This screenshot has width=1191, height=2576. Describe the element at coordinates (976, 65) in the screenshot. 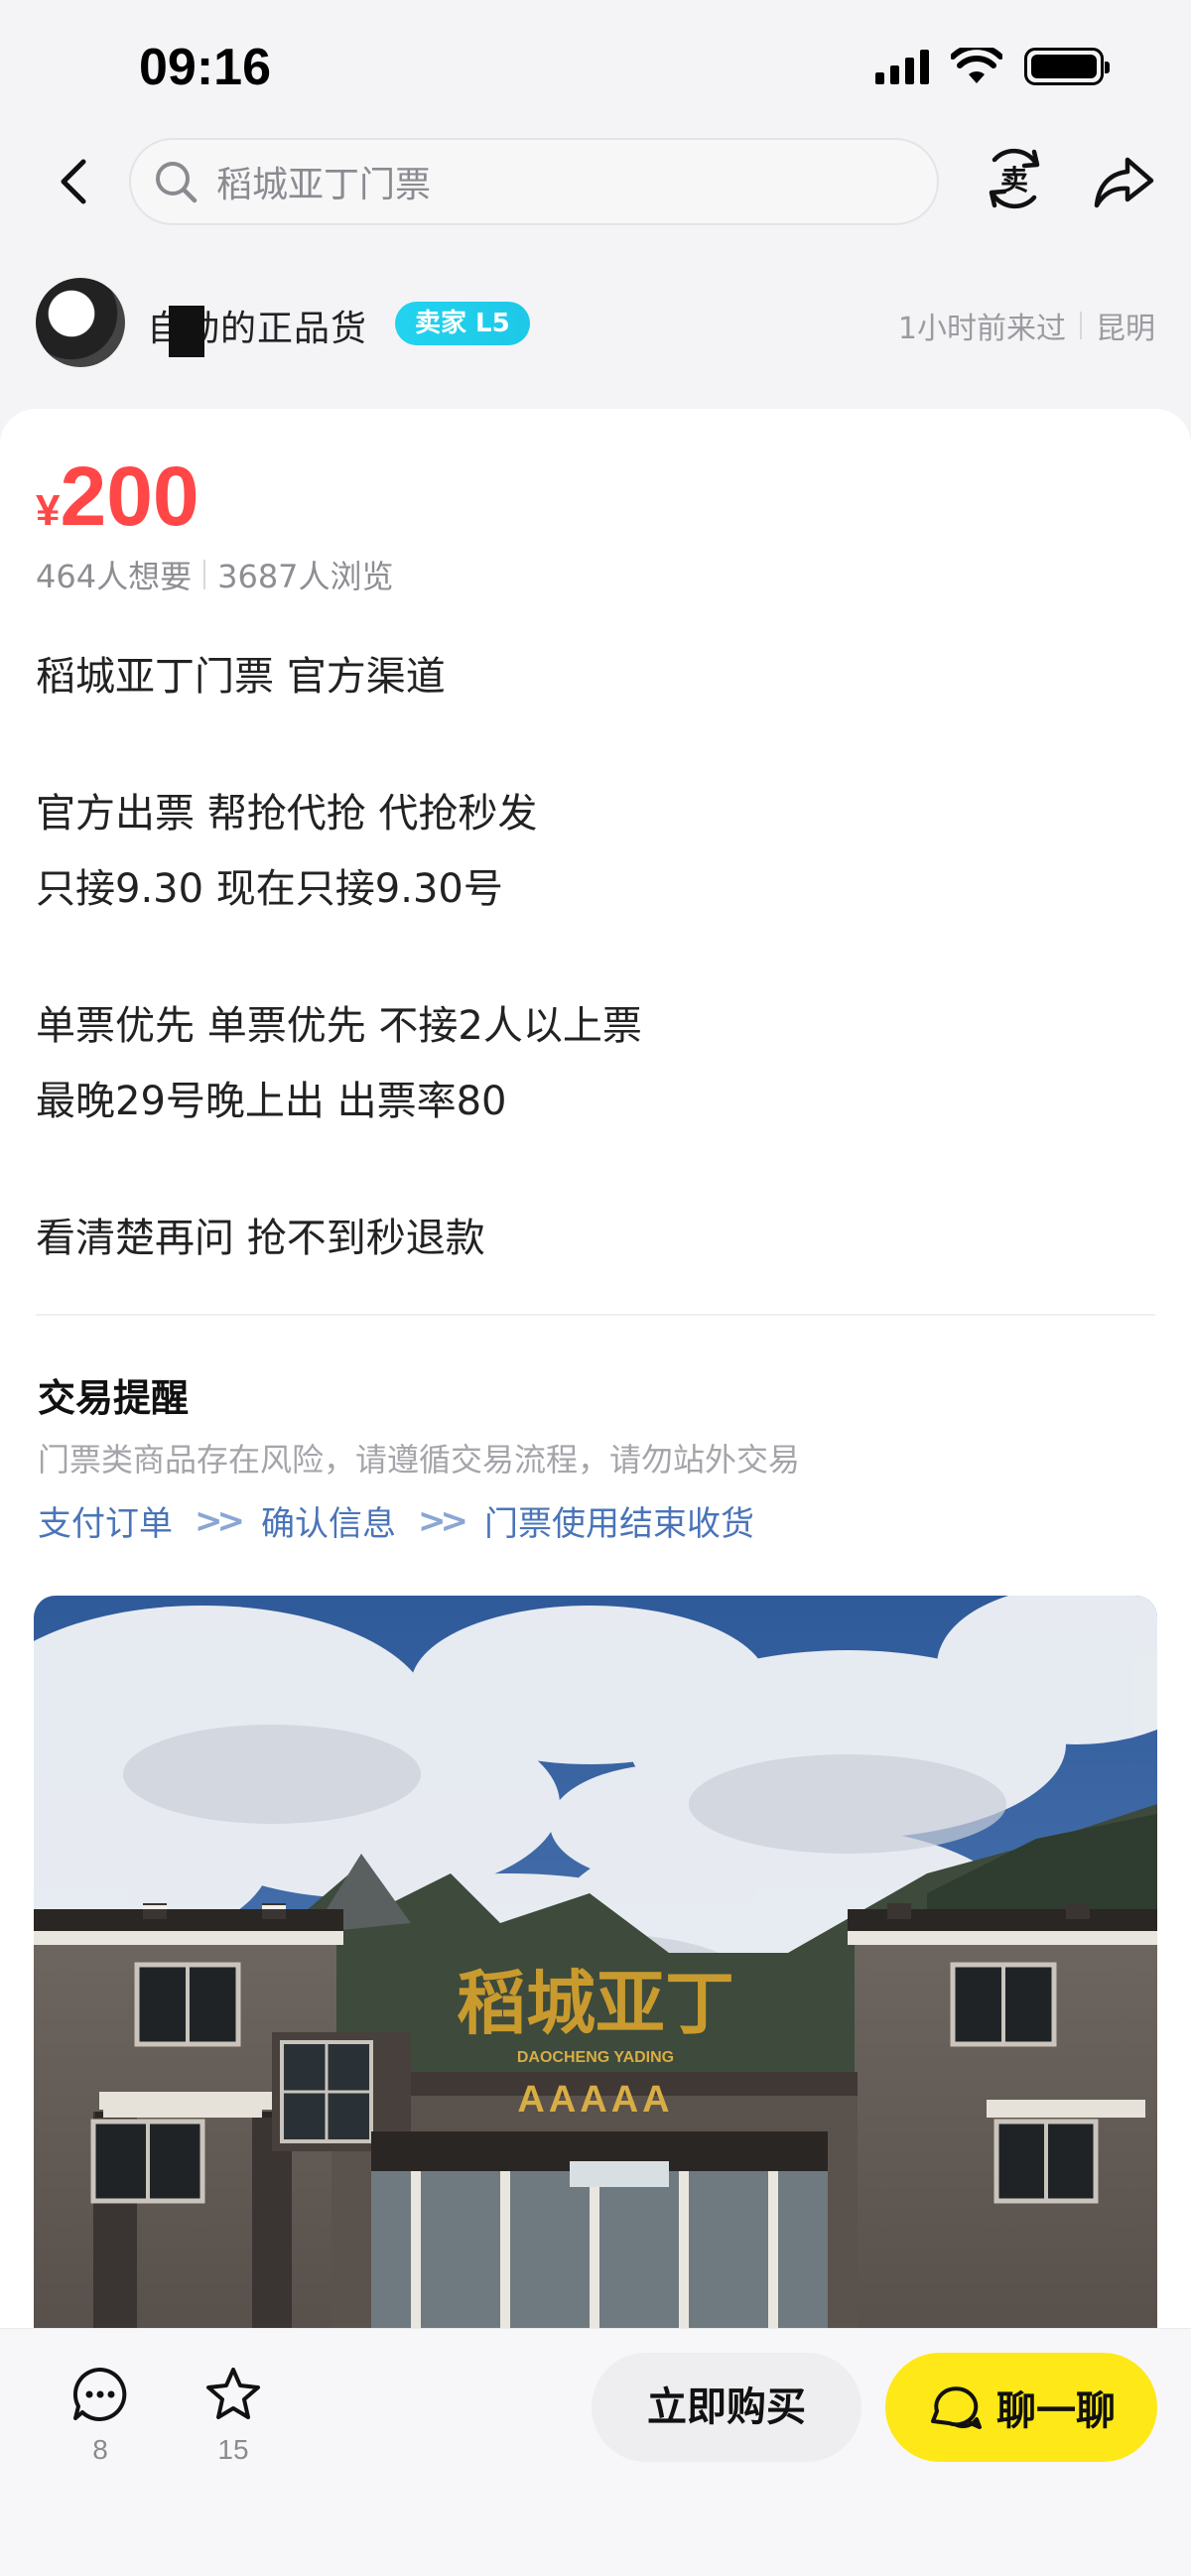

I see `wifi-icon` at that location.